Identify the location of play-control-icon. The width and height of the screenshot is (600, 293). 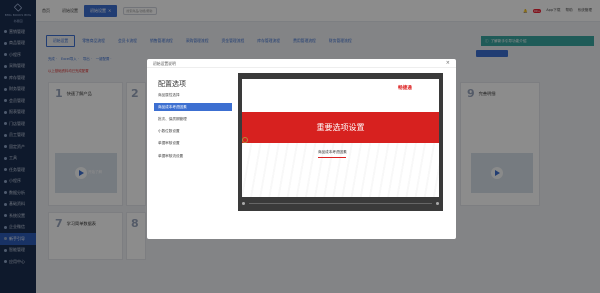
(243, 203).